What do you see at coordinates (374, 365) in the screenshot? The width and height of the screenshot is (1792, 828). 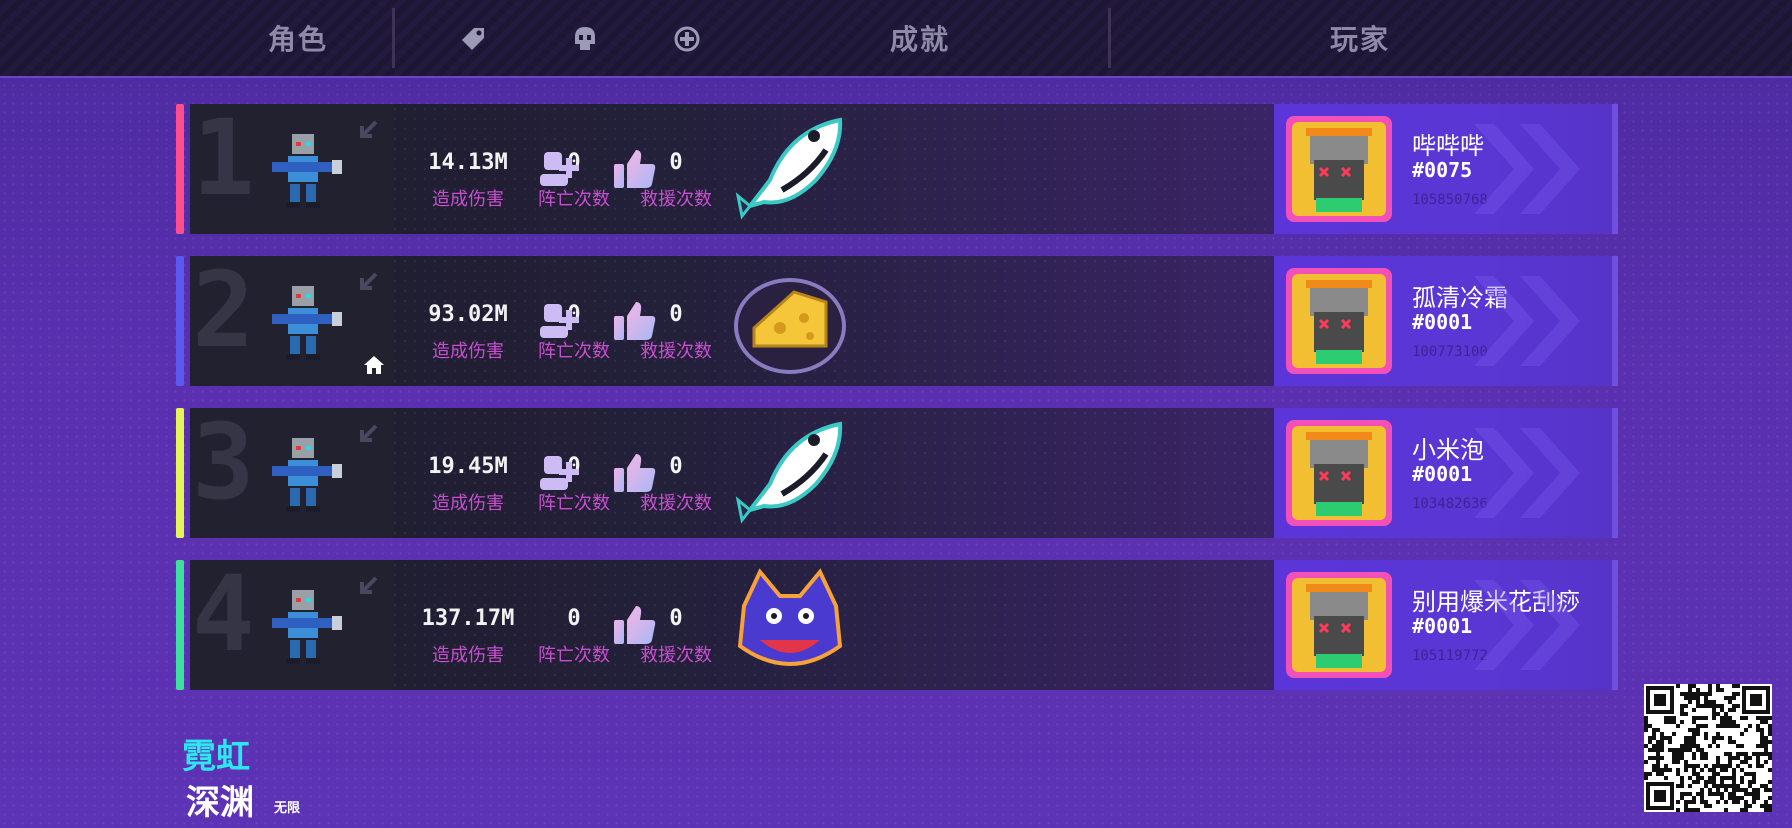 I see `home-icon` at bounding box center [374, 365].